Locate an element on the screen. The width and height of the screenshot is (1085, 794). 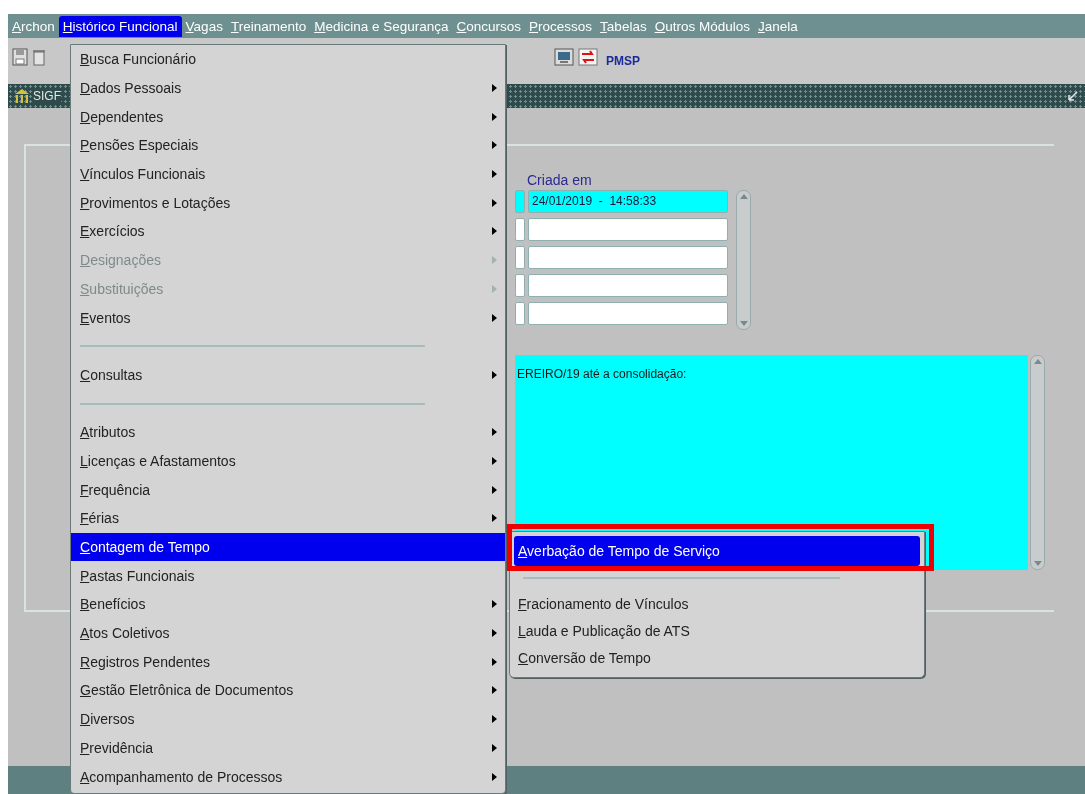
column-label: Criada em is located at coordinates (560, 180).